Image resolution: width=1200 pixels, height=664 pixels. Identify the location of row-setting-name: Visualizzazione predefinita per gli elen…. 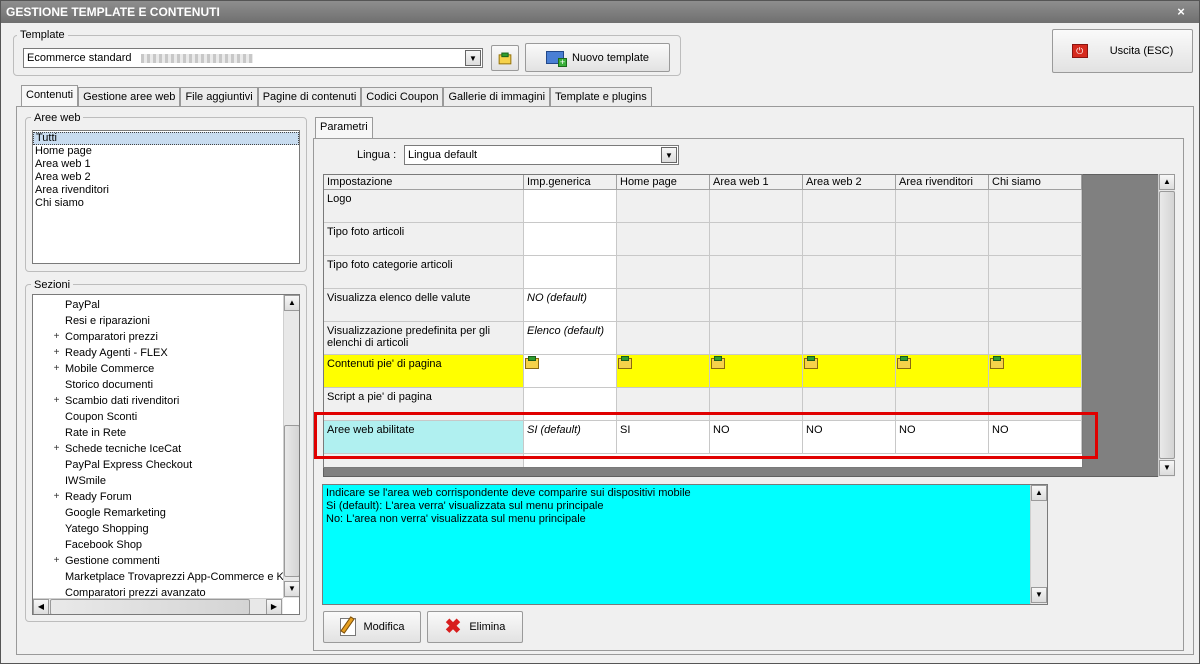
(424, 338).